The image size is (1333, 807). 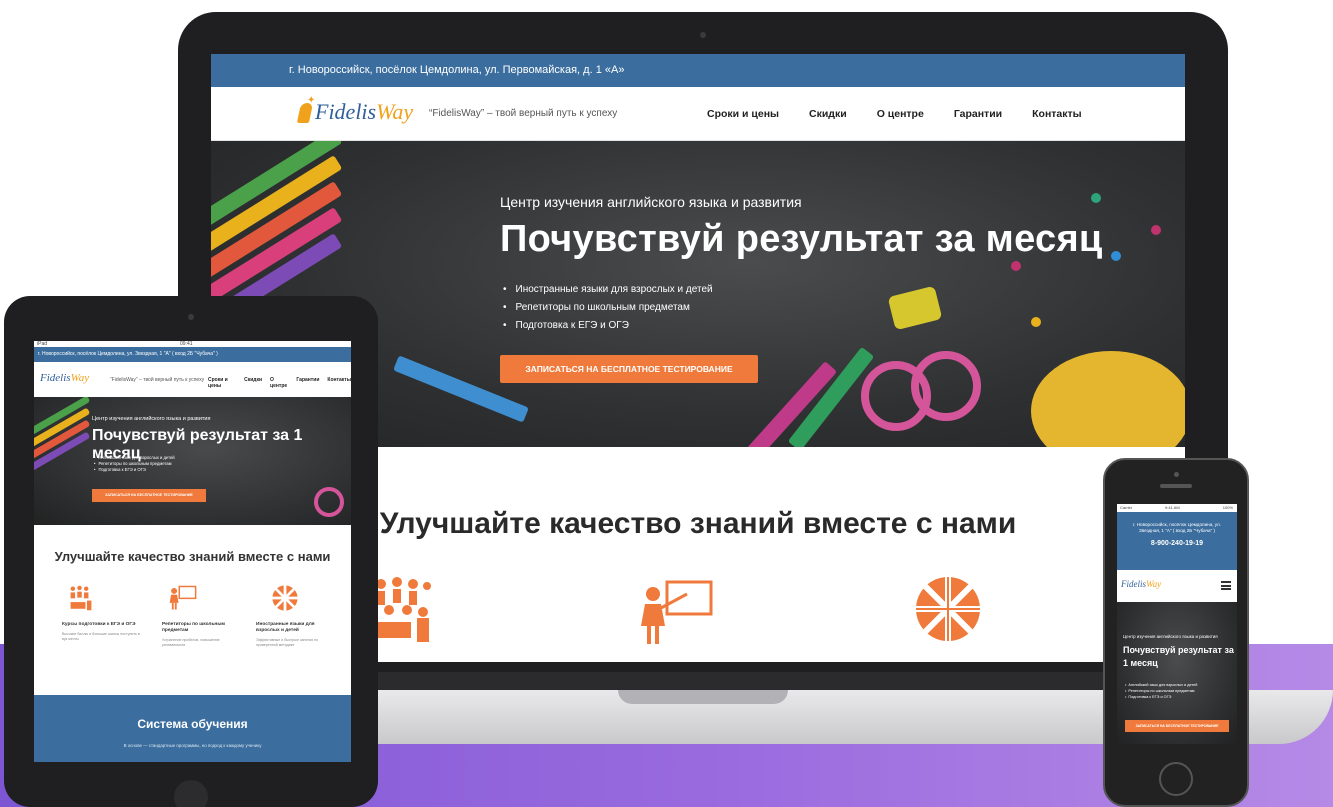 What do you see at coordinates (304, 110) in the screenshot?
I see `logo-figure-icon: ✦` at bounding box center [304, 110].